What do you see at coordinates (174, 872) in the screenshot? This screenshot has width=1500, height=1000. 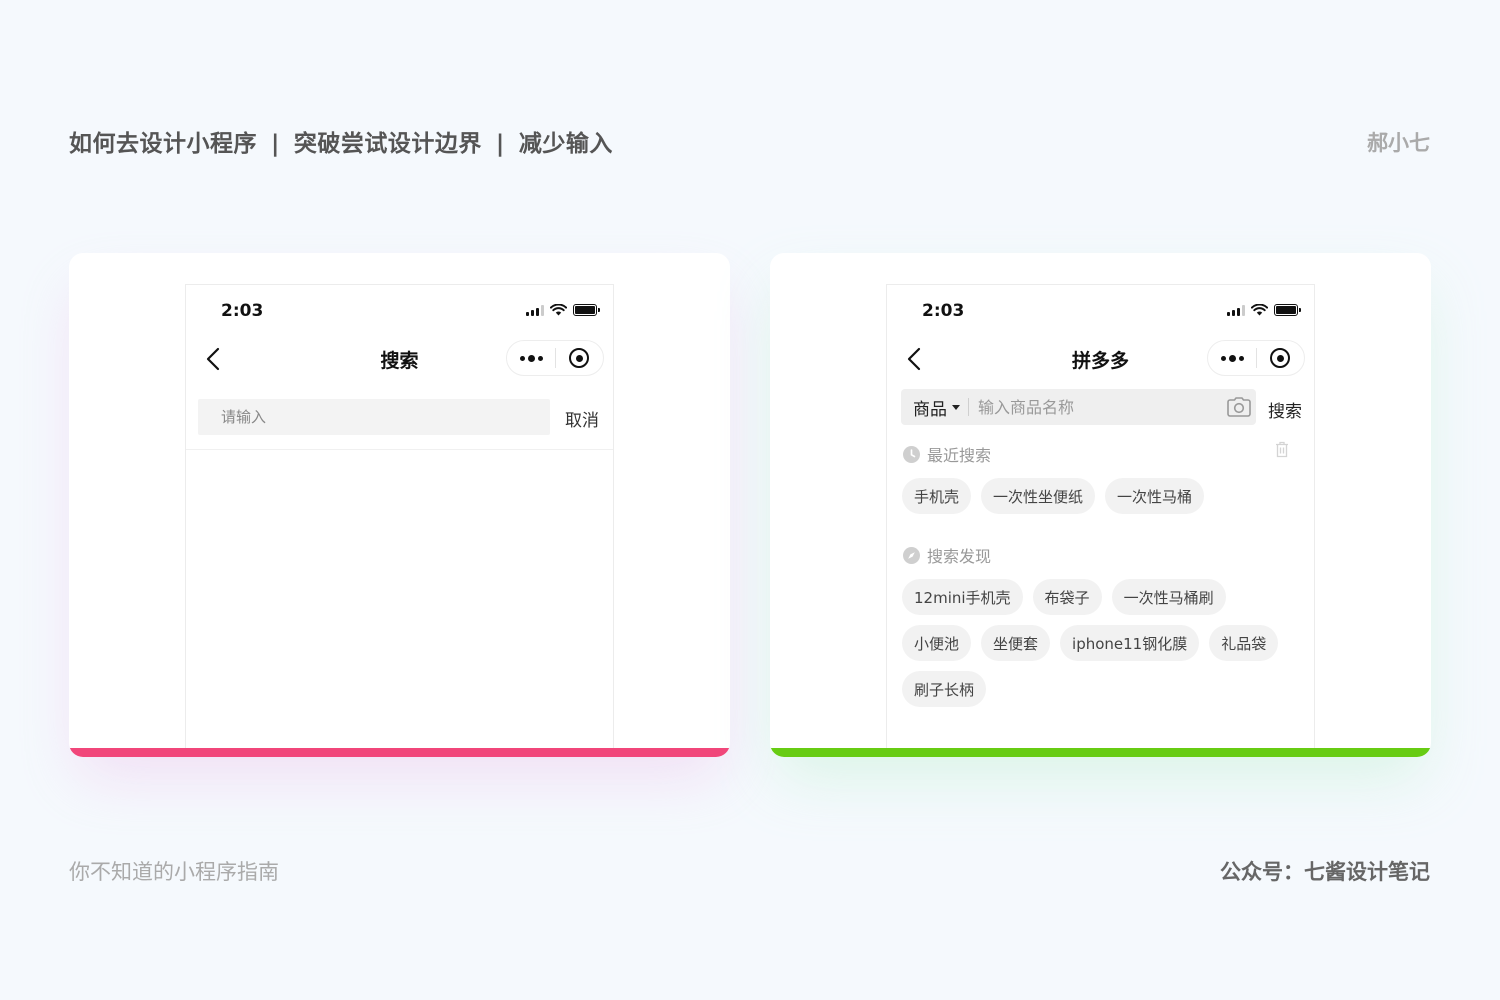 I see `footer-subtitle: 你不知道的小程序指南` at bounding box center [174, 872].